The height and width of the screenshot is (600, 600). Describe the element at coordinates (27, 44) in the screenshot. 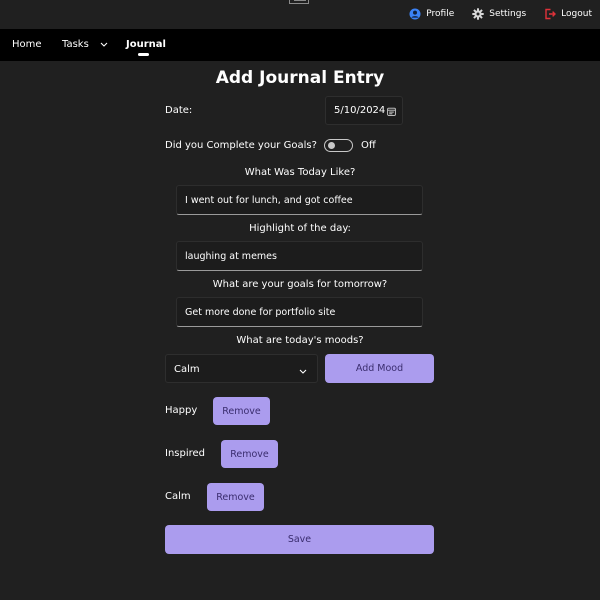

I see `nav-home: Home` at that location.